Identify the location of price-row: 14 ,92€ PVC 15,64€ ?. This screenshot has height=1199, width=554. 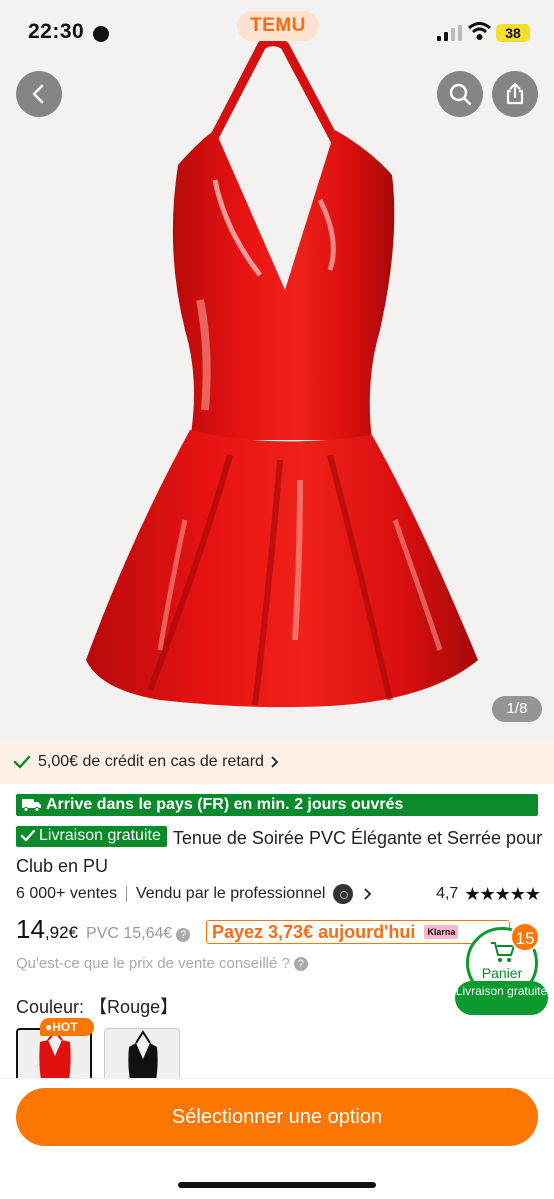
(103, 931).